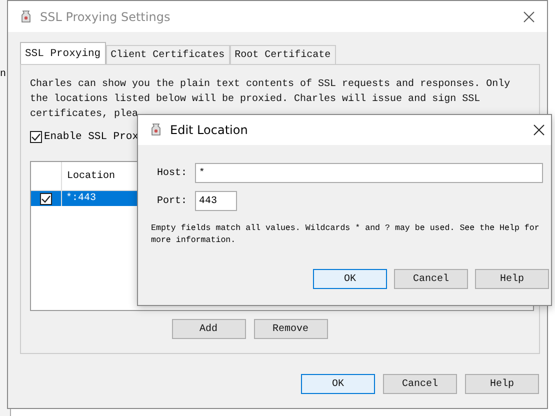 The width and height of the screenshot is (555, 416). I want to click on input-field: 443, so click(216, 201).